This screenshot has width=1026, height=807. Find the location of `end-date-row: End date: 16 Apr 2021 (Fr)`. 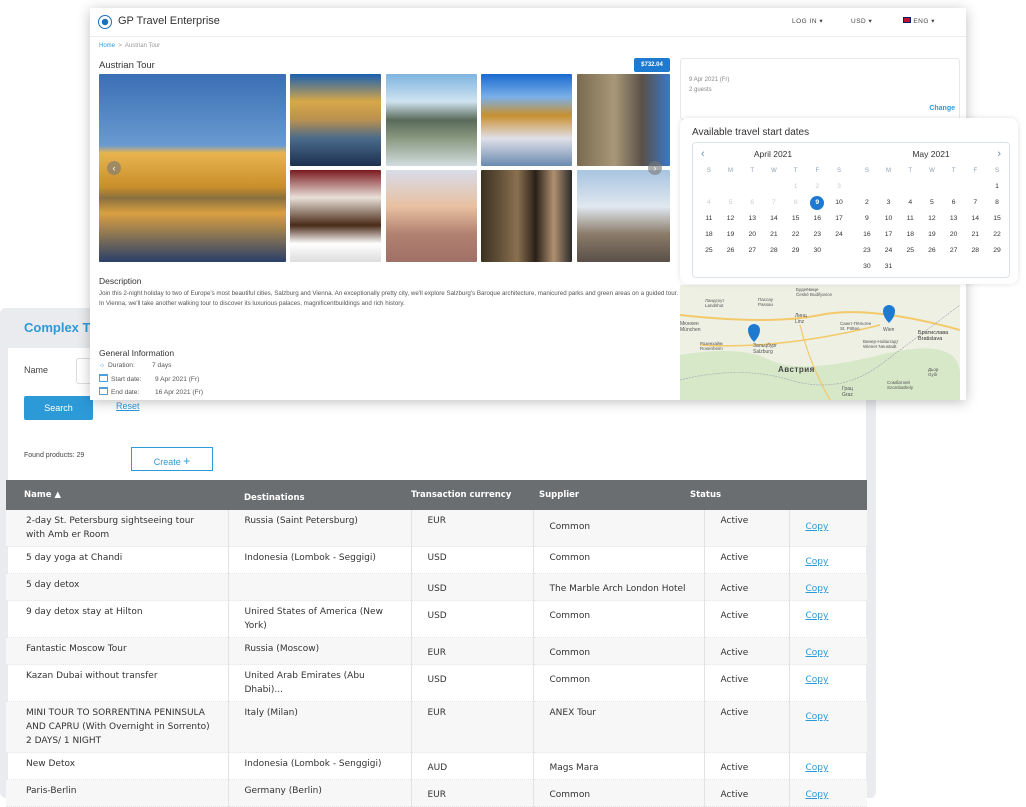

end-date-row: End date: 16 Apr 2021 (Fr) is located at coordinates (151, 391).